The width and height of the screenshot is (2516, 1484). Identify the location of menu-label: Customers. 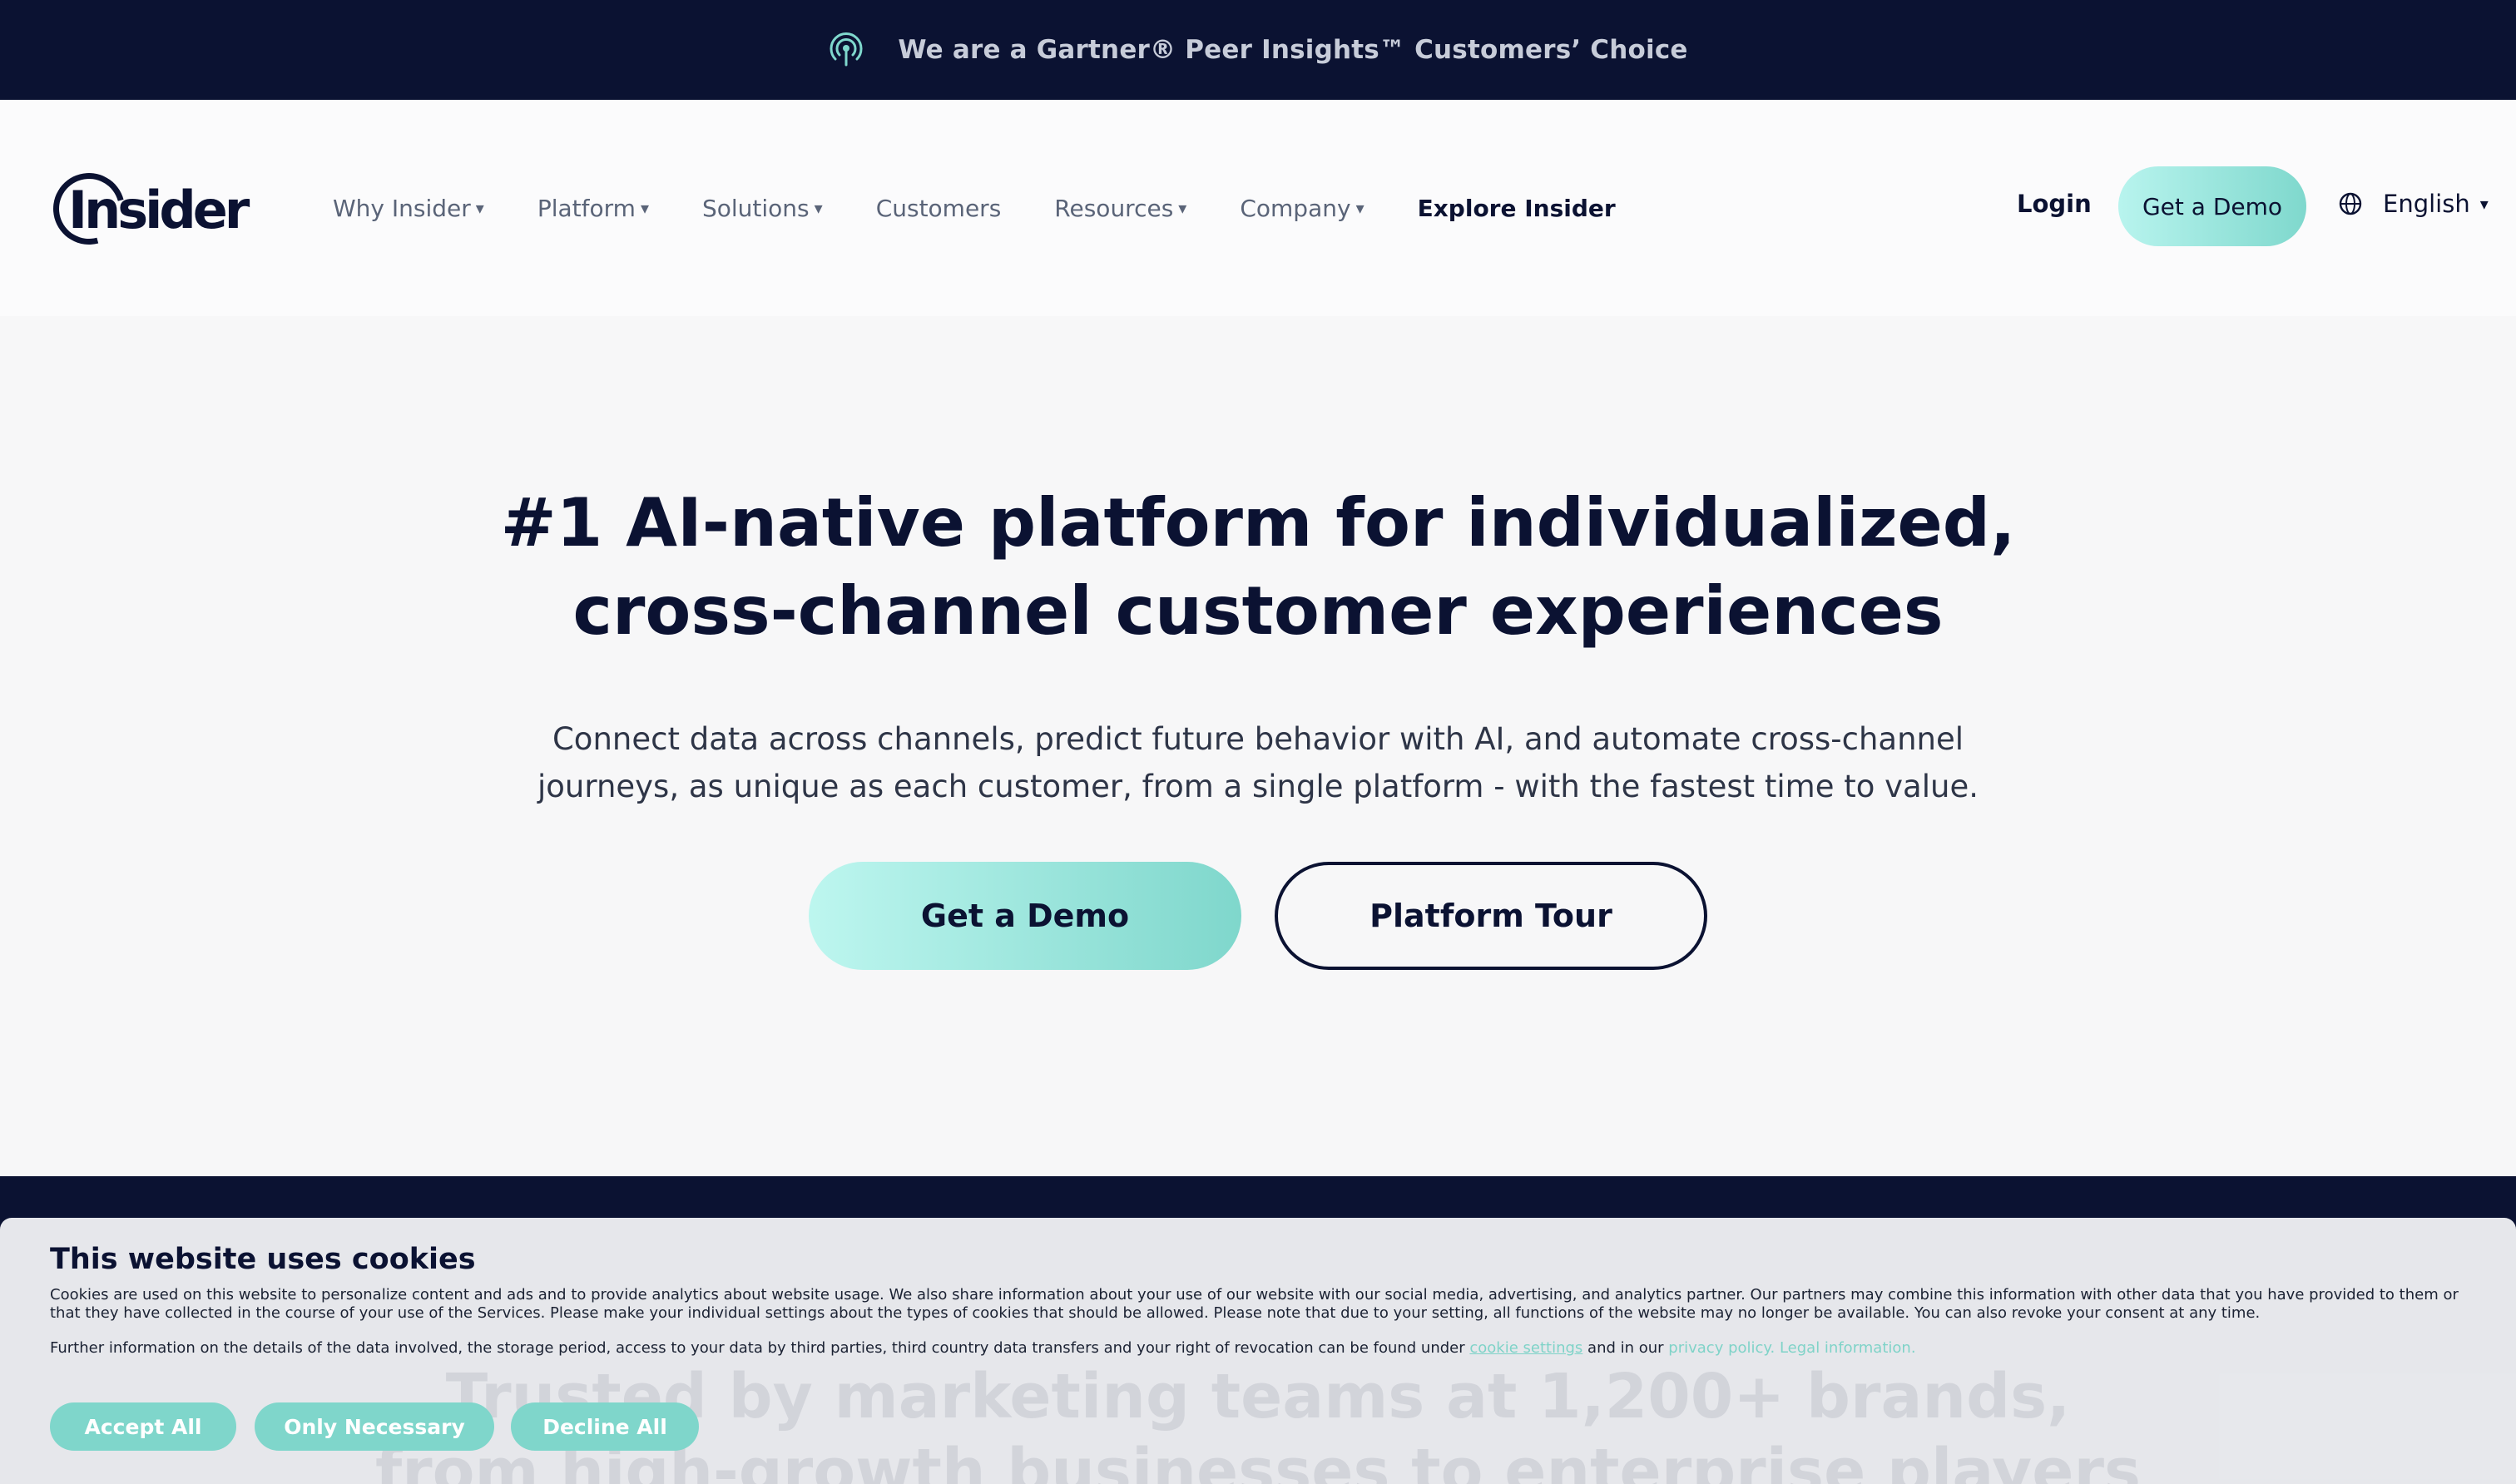
(939, 208).